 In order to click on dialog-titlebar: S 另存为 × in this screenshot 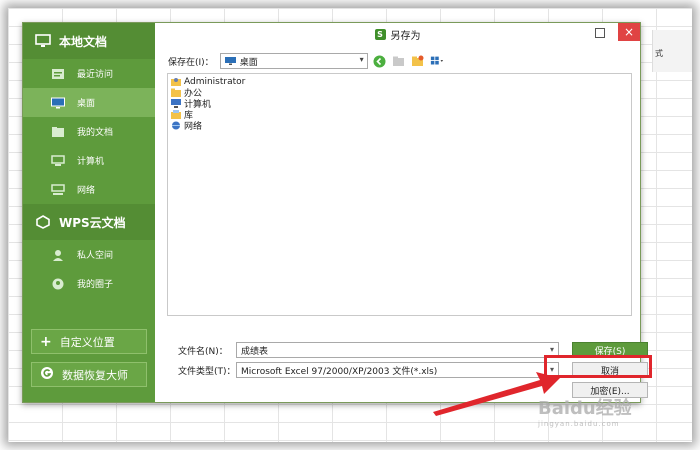, I will do `click(397, 34)`.